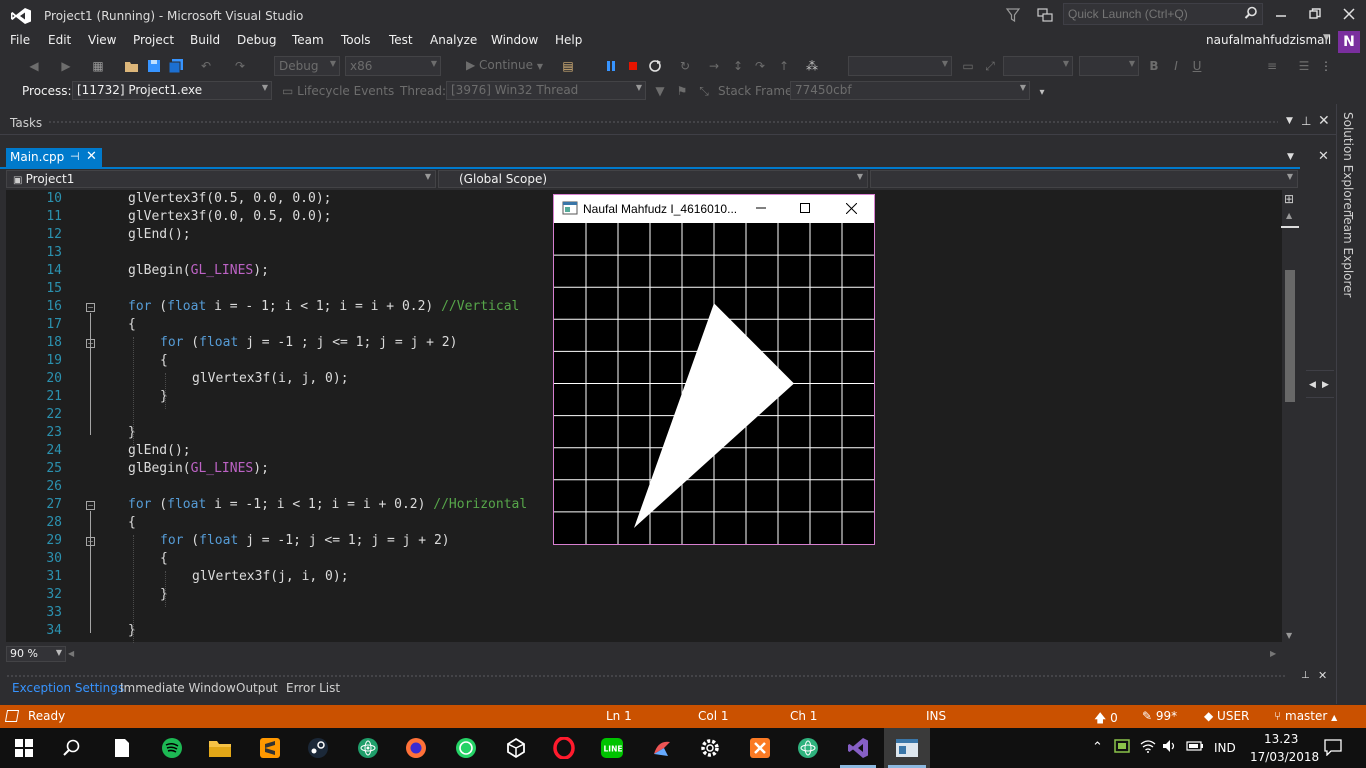 The height and width of the screenshot is (768, 1366). What do you see at coordinates (1326, 38) in the screenshot?
I see `chevron-down-icon: ▼` at bounding box center [1326, 38].